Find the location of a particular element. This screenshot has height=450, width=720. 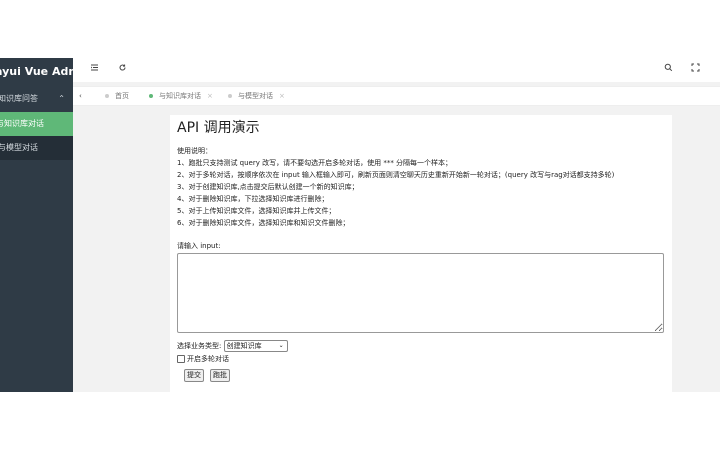

menu-fold-icon is located at coordinates (94, 69).